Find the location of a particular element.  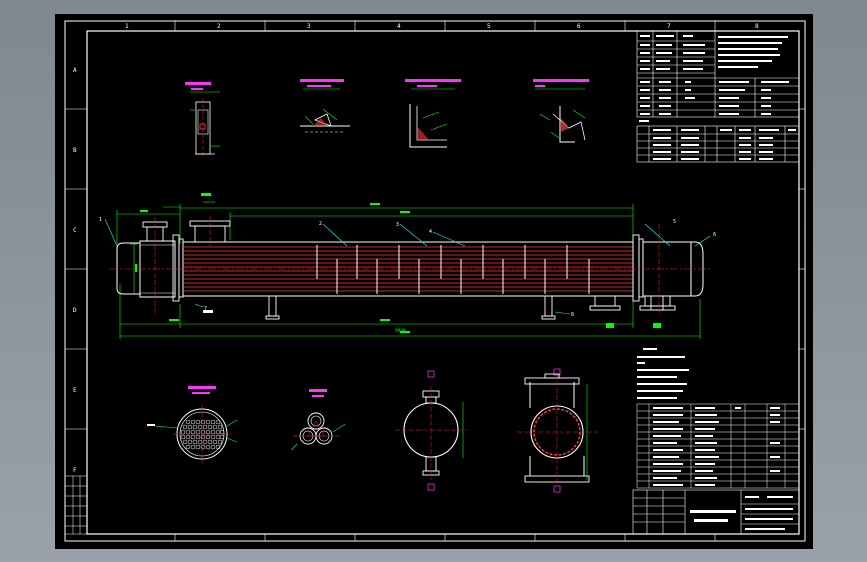

tube-holes is located at coordinates (202, 434).